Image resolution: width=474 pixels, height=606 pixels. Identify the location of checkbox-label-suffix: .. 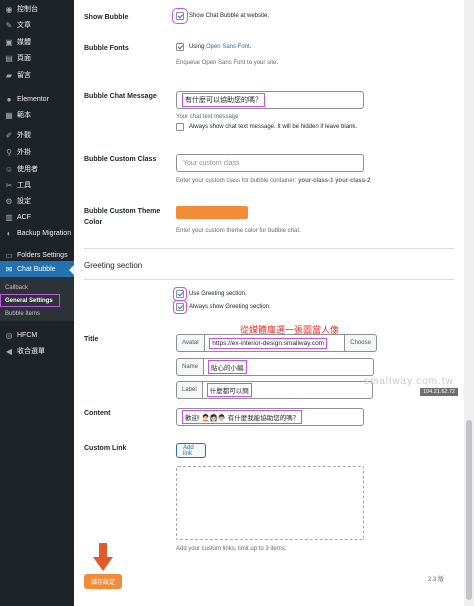
(250, 47).